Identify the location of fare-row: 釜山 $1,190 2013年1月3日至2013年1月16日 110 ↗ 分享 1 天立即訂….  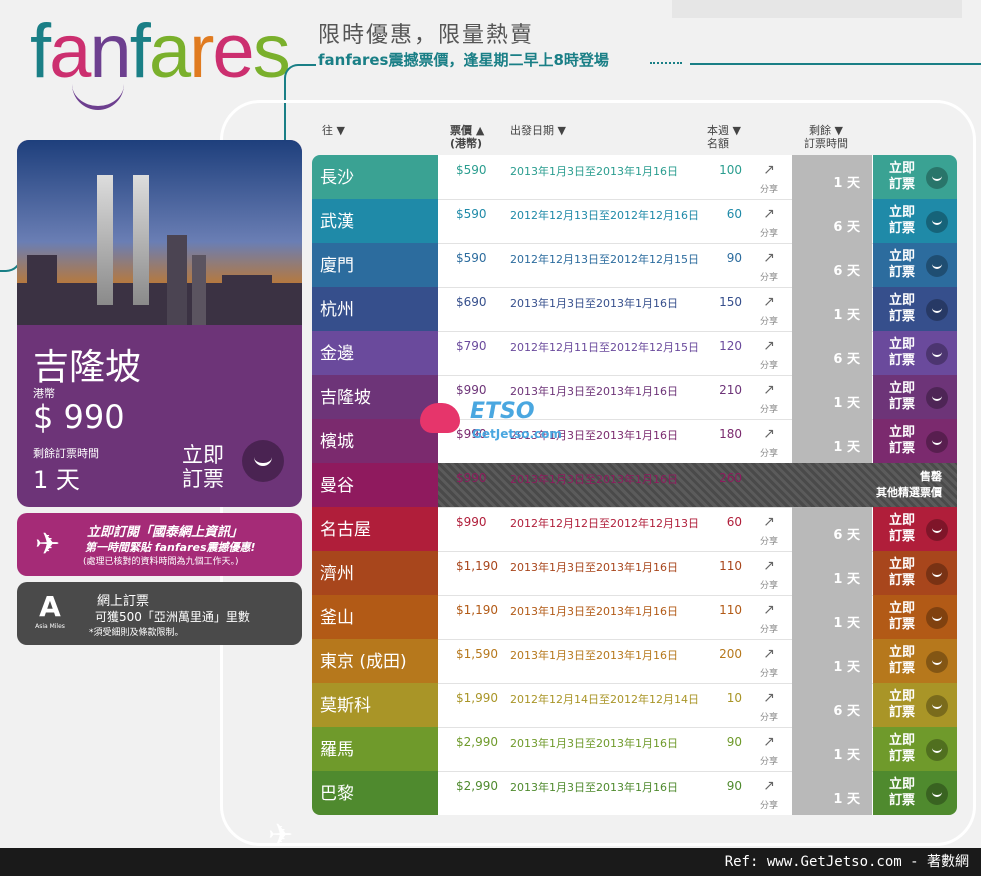
(634, 617).